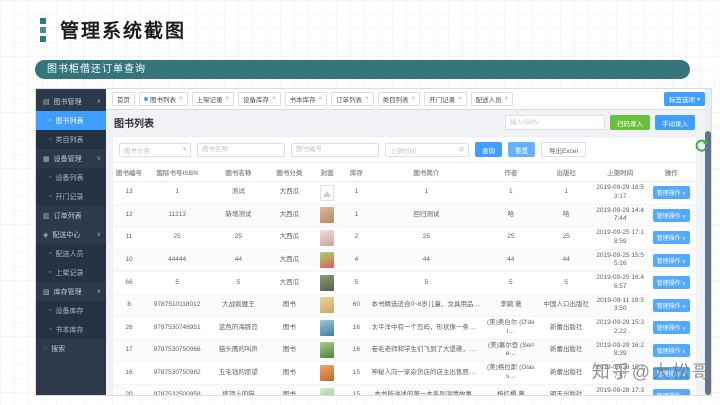  I want to click on tab-8: 配送人员 ×, so click(492, 99).